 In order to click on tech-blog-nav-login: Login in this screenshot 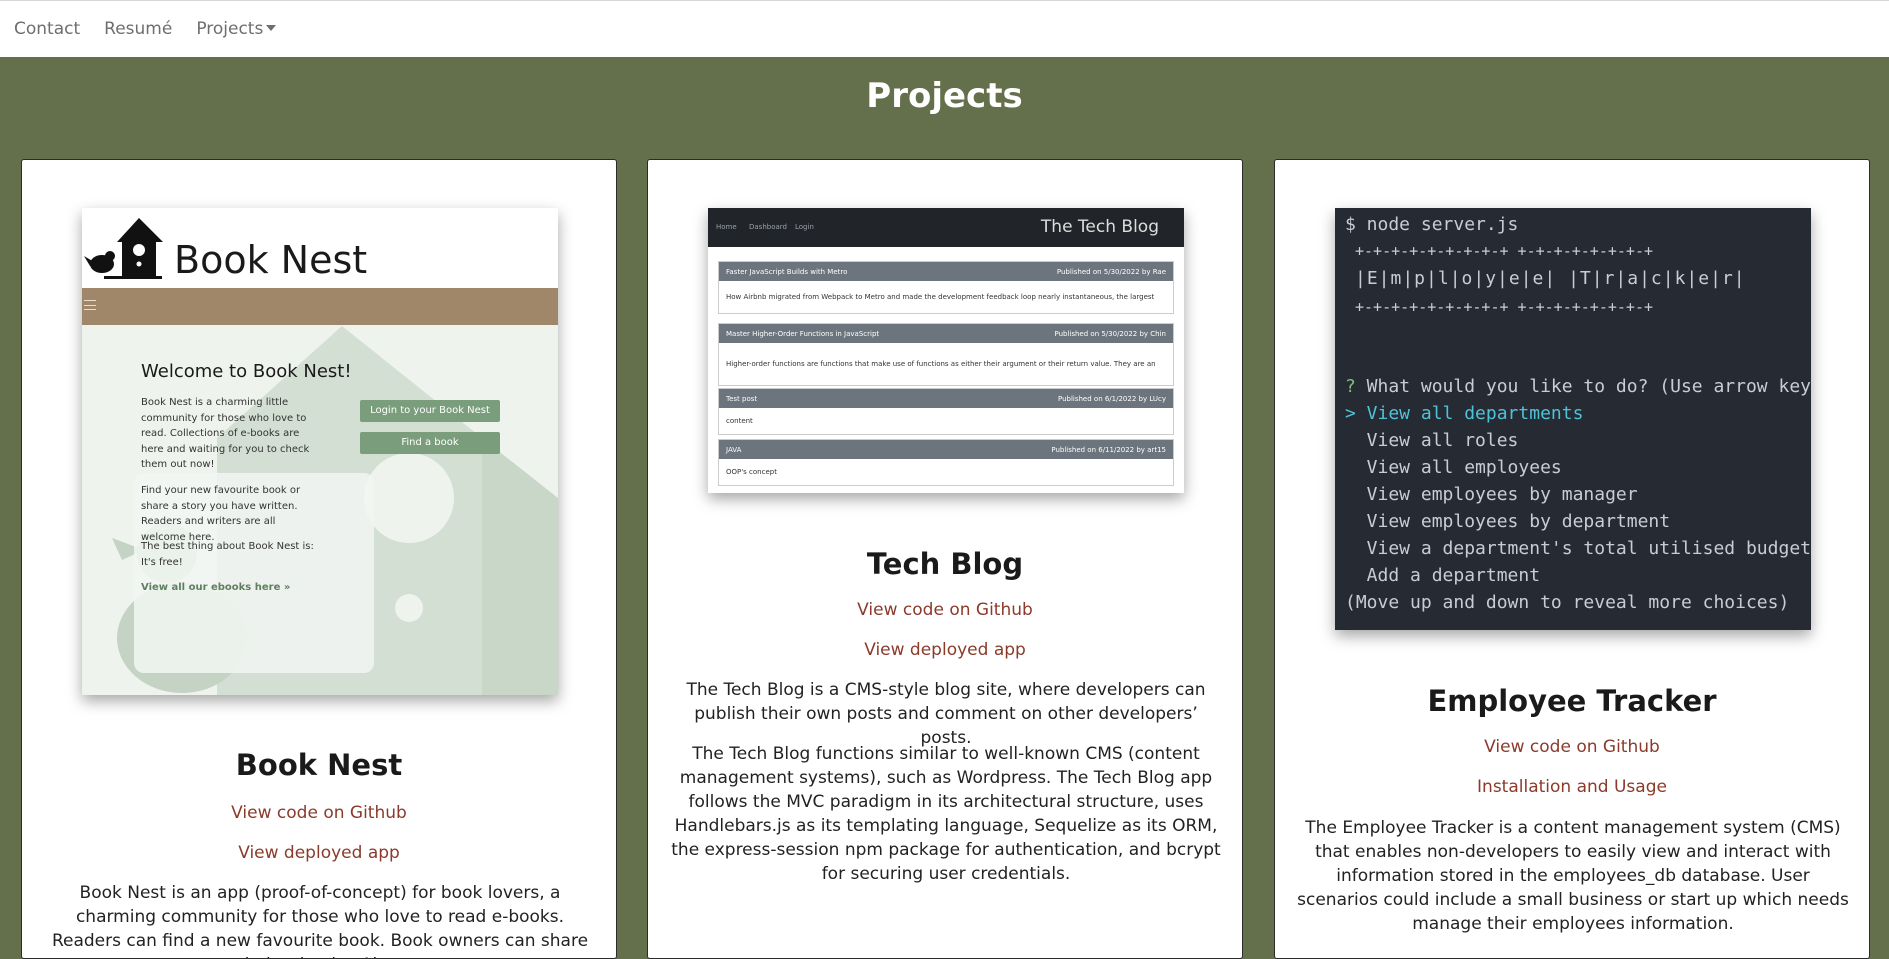, I will do `click(804, 227)`.